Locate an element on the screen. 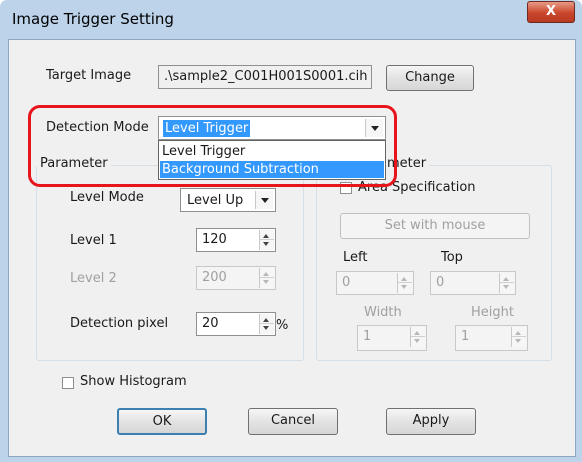  height-label: Height is located at coordinates (492, 312).